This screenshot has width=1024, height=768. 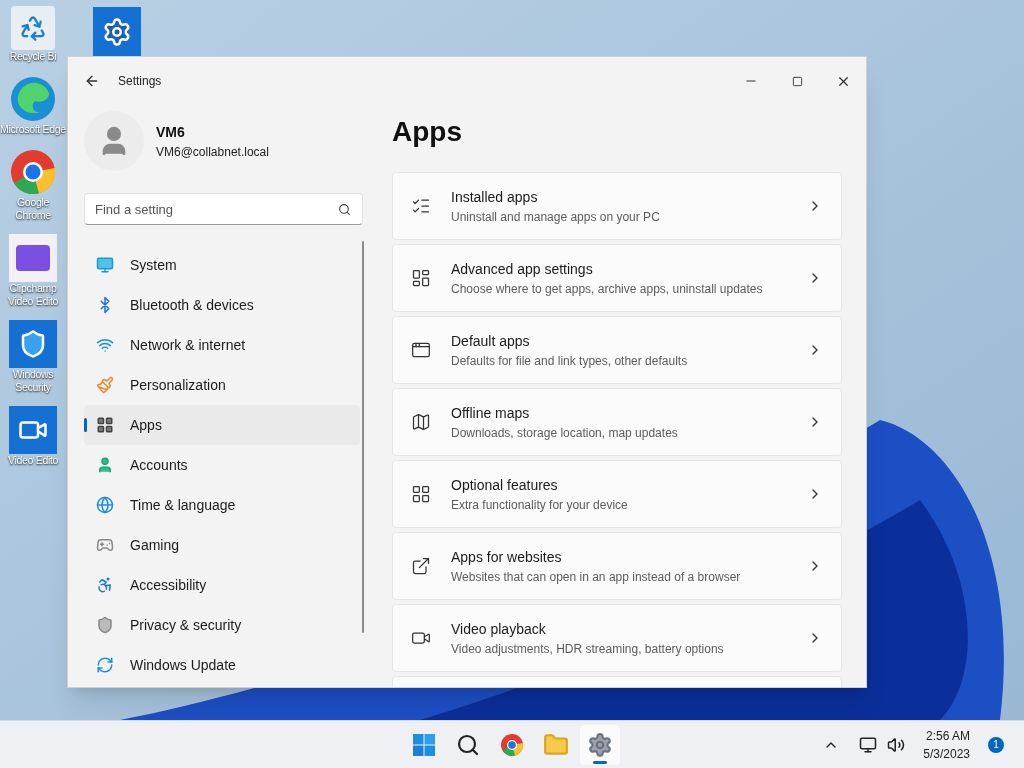 What do you see at coordinates (421, 566) in the screenshot?
I see `link-window-icon` at bounding box center [421, 566].